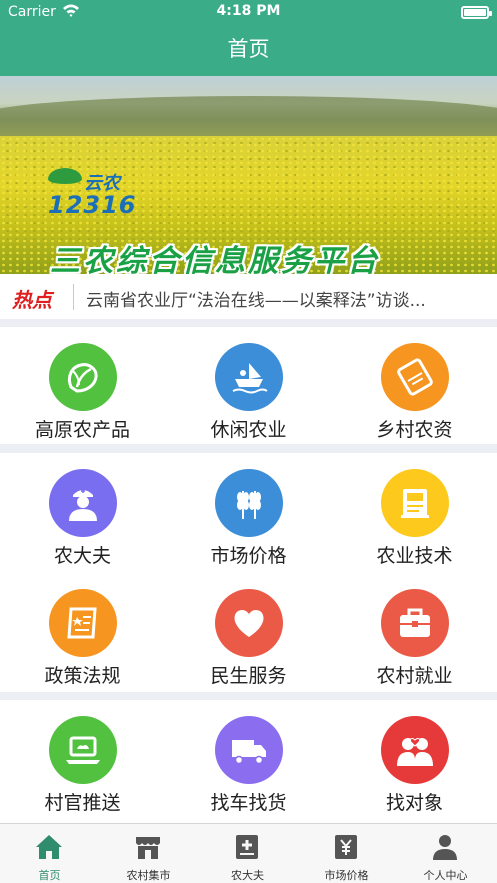 The image size is (497, 883). What do you see at coordinates (248, 623) in the screenshot?
I see `heart-icon` at bounding box center [248, 623].